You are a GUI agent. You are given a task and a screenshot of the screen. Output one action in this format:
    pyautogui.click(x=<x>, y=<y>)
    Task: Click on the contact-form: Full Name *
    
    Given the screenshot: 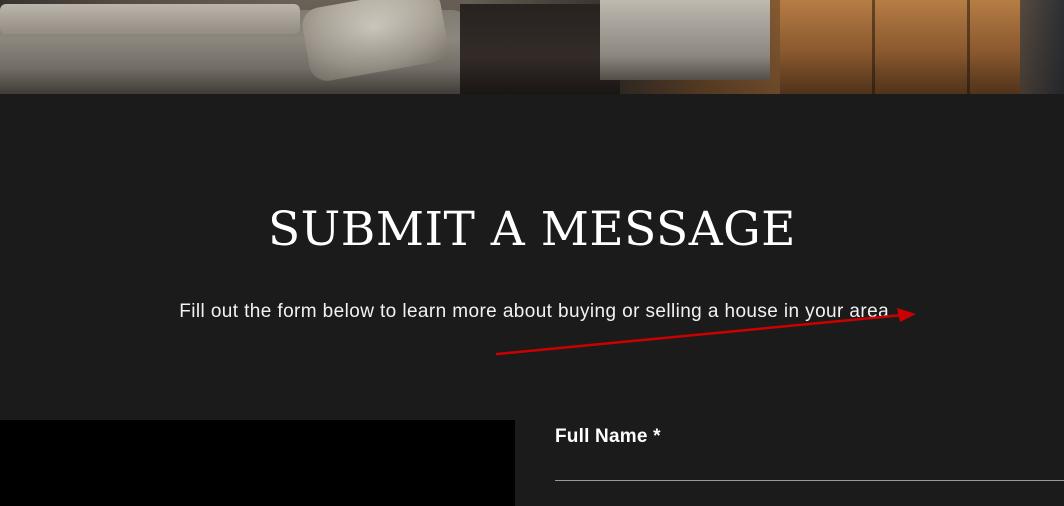 What is the action you would take?
    pyautogui.click(x=809, y=463)
    